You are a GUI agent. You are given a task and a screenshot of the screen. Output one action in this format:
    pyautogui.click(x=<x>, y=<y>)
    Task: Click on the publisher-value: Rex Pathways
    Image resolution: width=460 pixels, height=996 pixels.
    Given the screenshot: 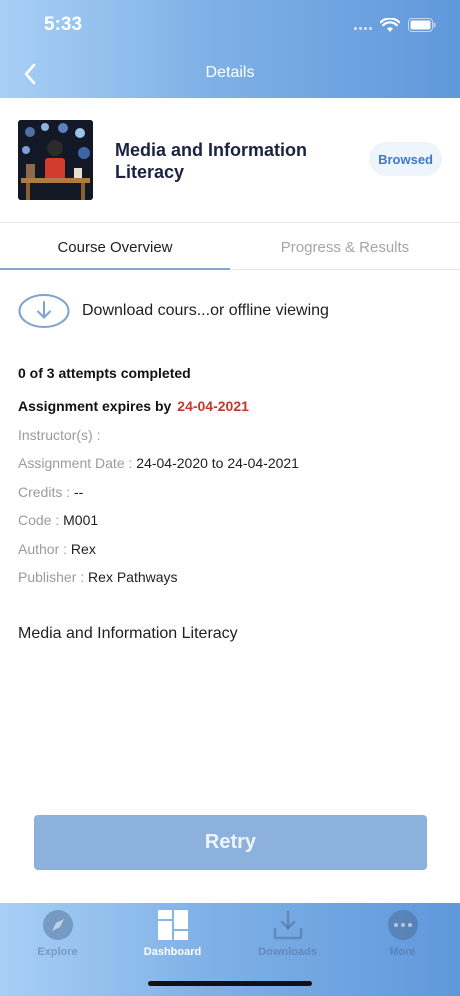 What is the action you would take?
    pyautogui.click(x=133, y=577)
    